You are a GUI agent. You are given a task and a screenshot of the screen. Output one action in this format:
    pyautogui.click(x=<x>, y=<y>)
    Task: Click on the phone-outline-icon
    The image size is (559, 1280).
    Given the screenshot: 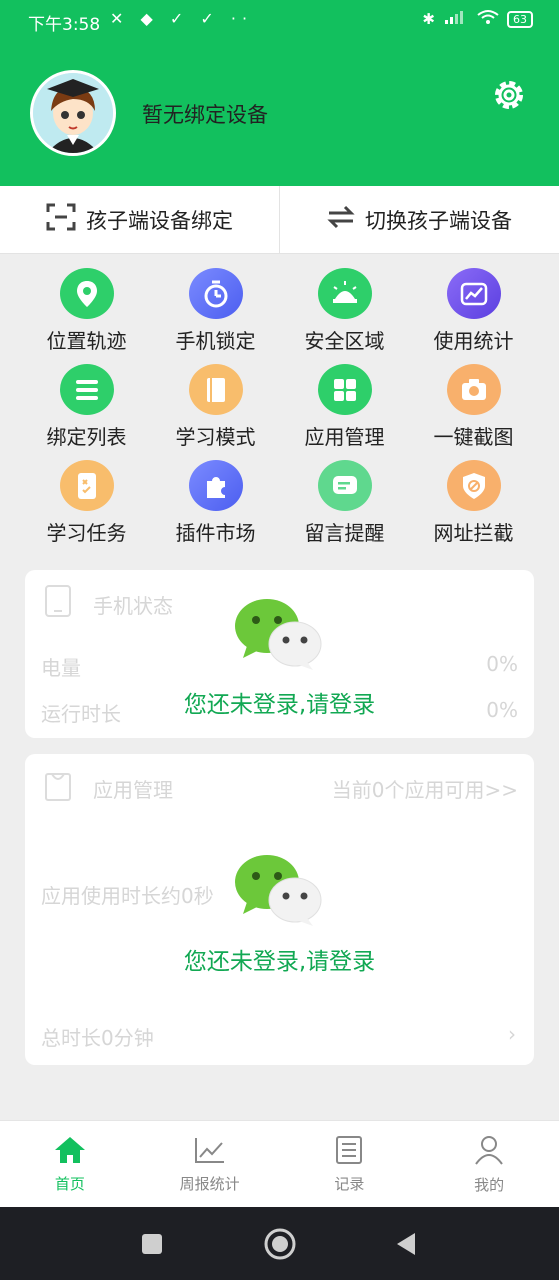 What is the action you would take?
    pyautogui.click(x=58, y=603)
    